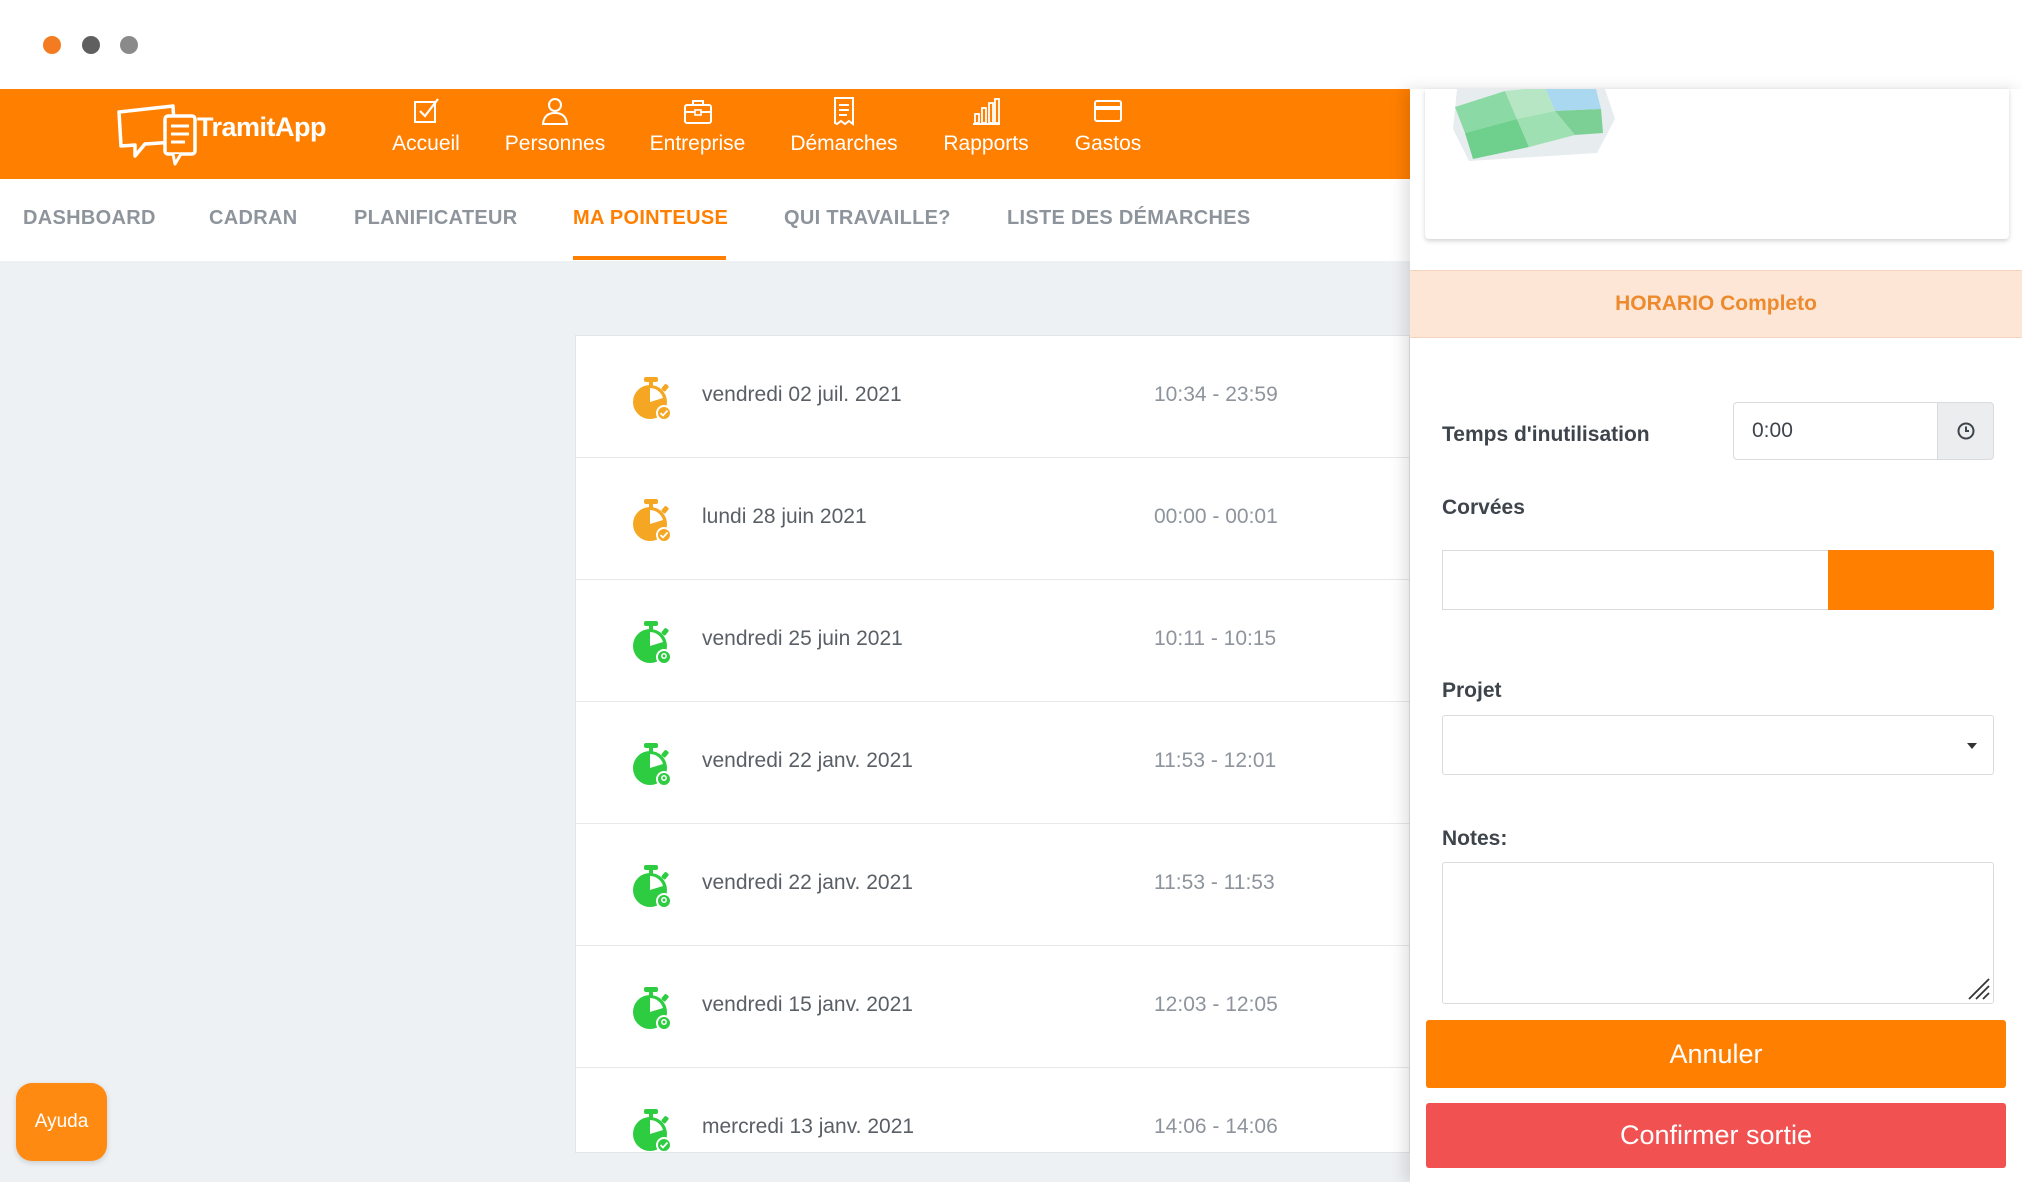 The width and height of the screenshot is (2022, 1182). I want to click on entry-time-range: 12:03 - 12:05, so click(1216, 1004).